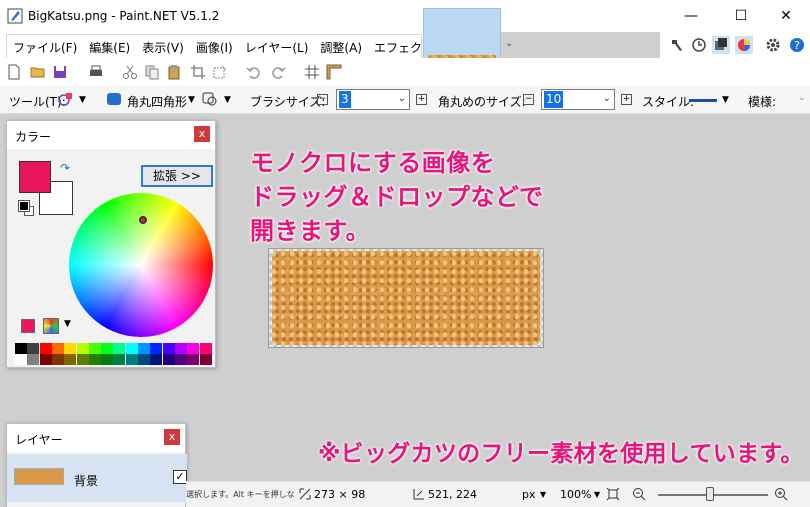 The image size is (810, 507). Describe the element at coordinates (773, 45) in the screenshot. I see `settings-gear-icon` at that location.